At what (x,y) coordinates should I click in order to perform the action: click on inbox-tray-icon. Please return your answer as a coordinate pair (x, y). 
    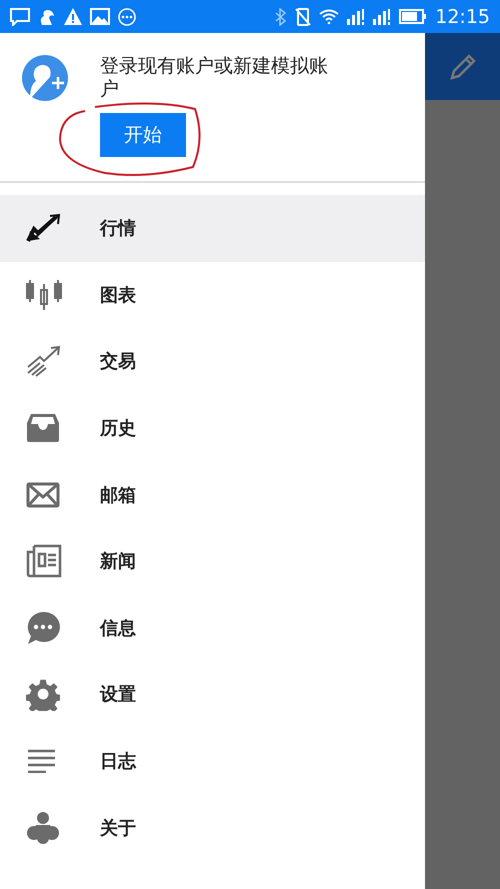
    Looking at the image, I should click on (43, 428).